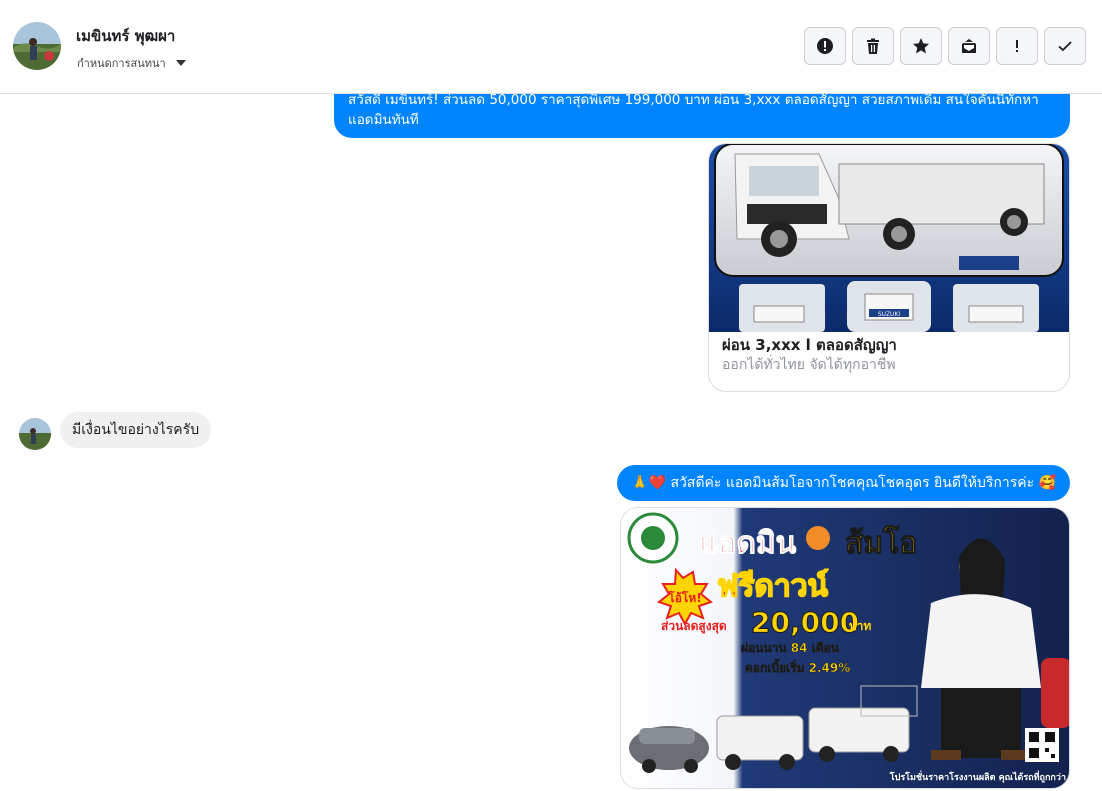  I want to click on exclamation-icon, so click(1017, 46).